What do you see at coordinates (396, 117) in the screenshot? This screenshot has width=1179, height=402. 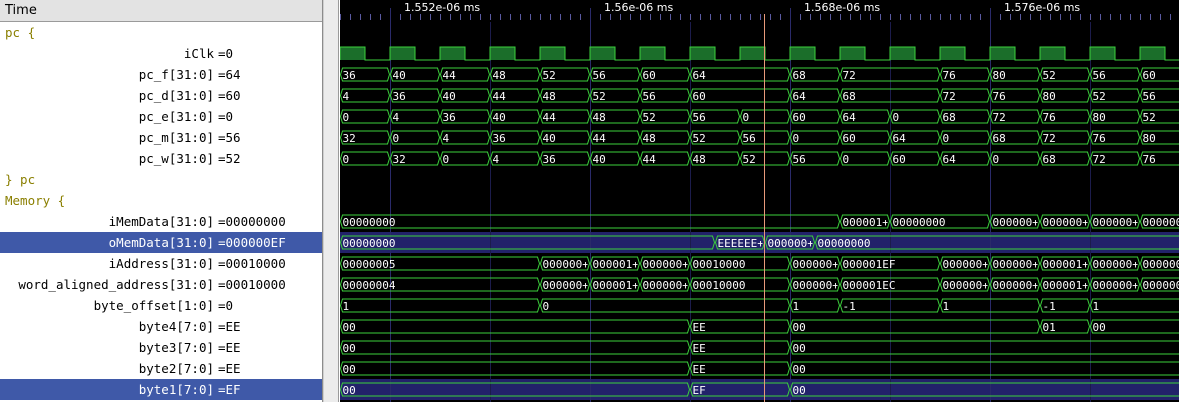 I see `bus-value-label: 4` at bounding box center [396, 117].